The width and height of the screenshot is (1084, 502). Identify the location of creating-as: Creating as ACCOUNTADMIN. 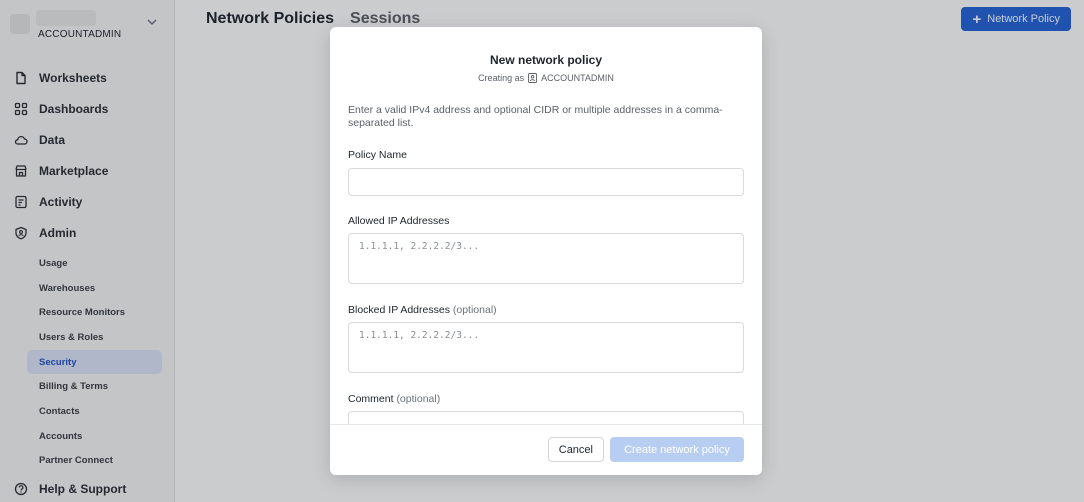
(546, 78).